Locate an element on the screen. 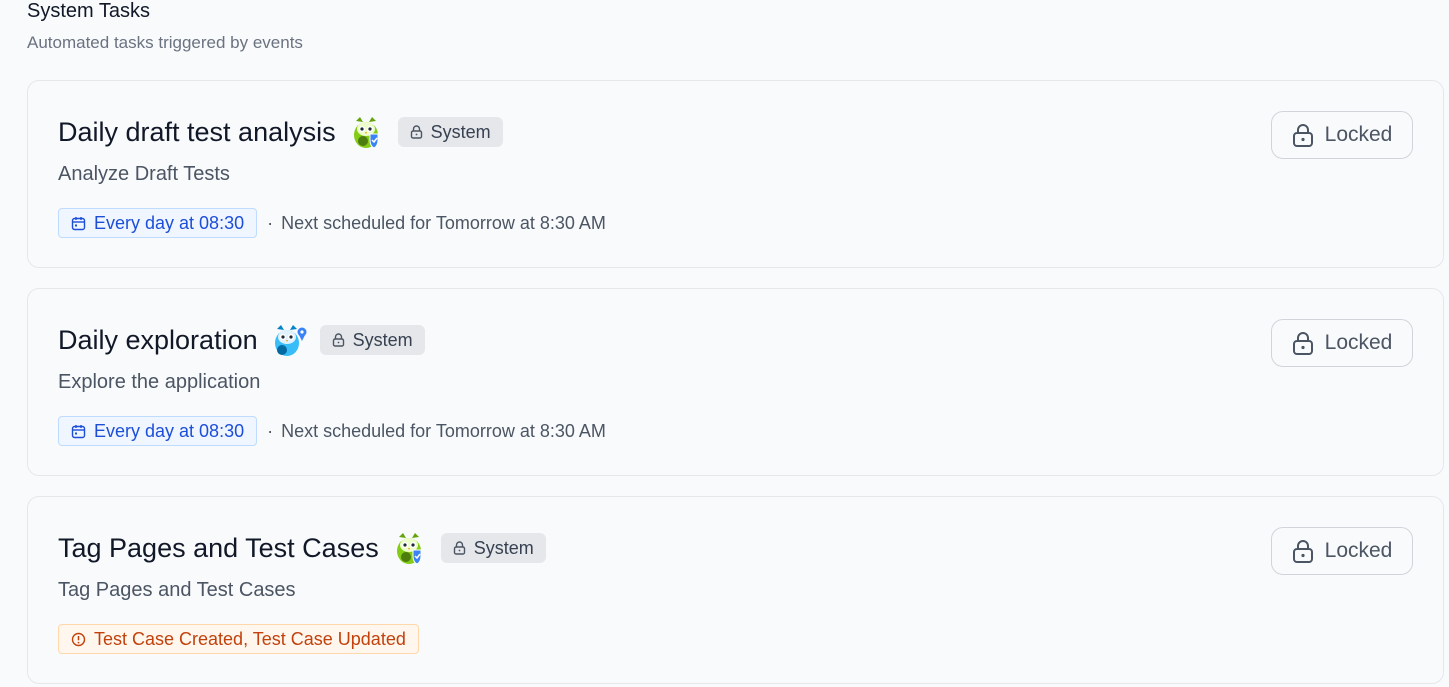  task-header: Tag Pages and Test Cases System is located at coordinates (302, 548).